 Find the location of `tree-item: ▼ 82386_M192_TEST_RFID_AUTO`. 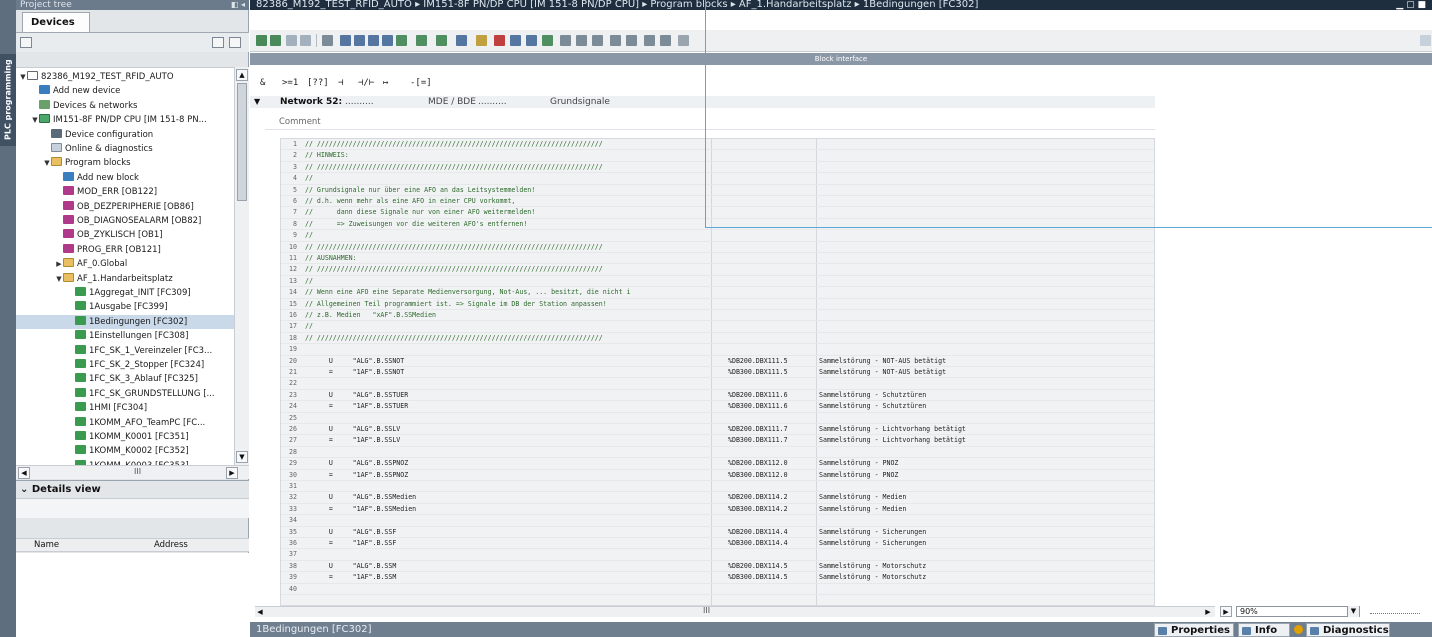

tree-item: ▼ 82386_M192_TEST_RFID_AUTO is located at coordinates (125, 77).